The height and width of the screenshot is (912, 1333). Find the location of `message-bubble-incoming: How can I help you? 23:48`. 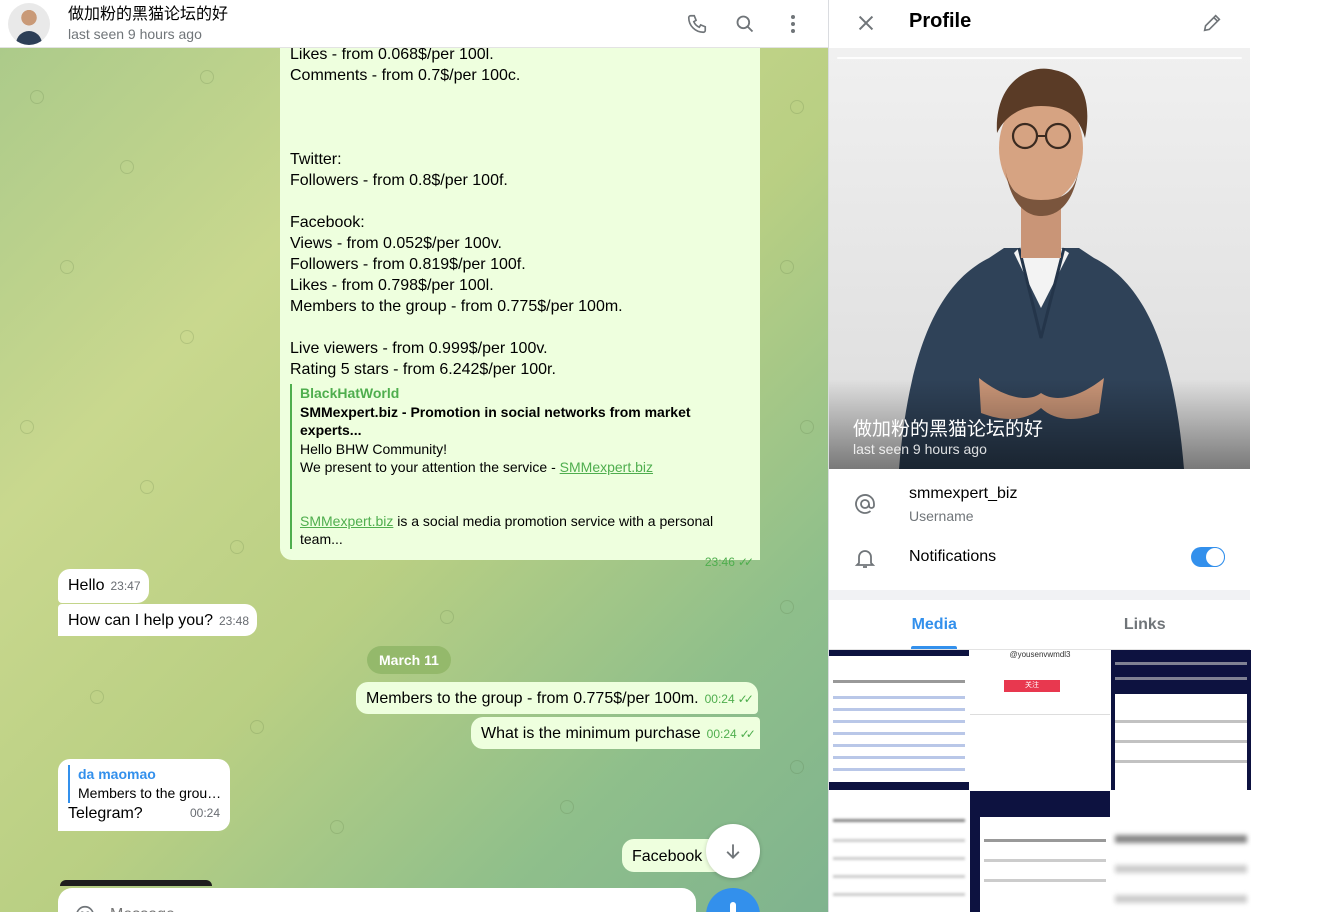

message-bubble-incoming: How can I help you? 23:48 is located at coordinates (158, 620).